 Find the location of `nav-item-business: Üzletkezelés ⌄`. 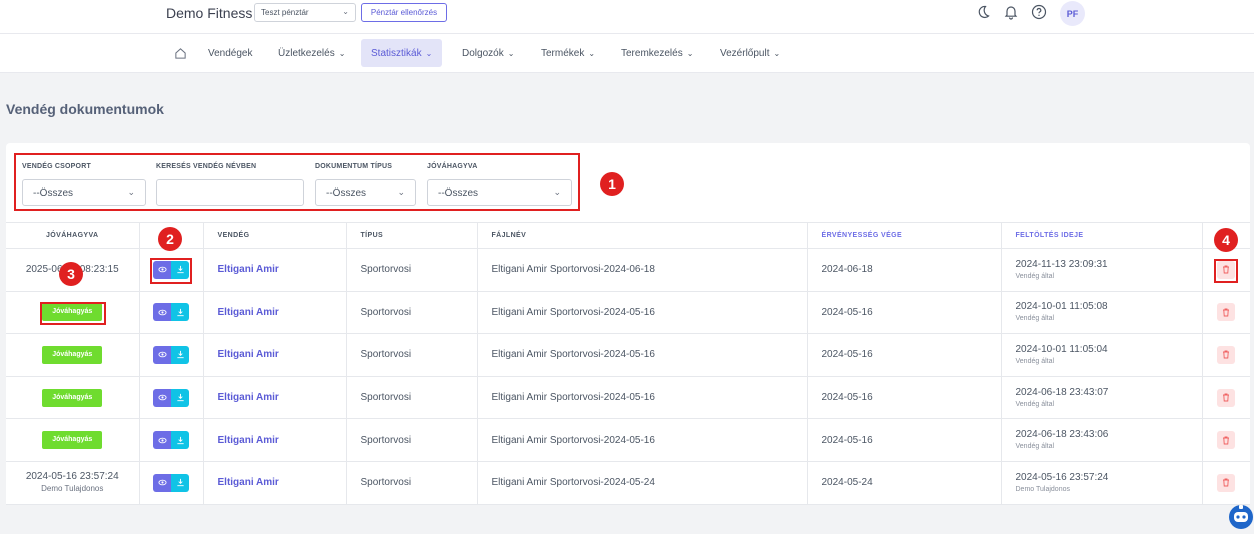

nav-item-business: Üzletkezelés ⌄ is located at coordinates (311, 53).